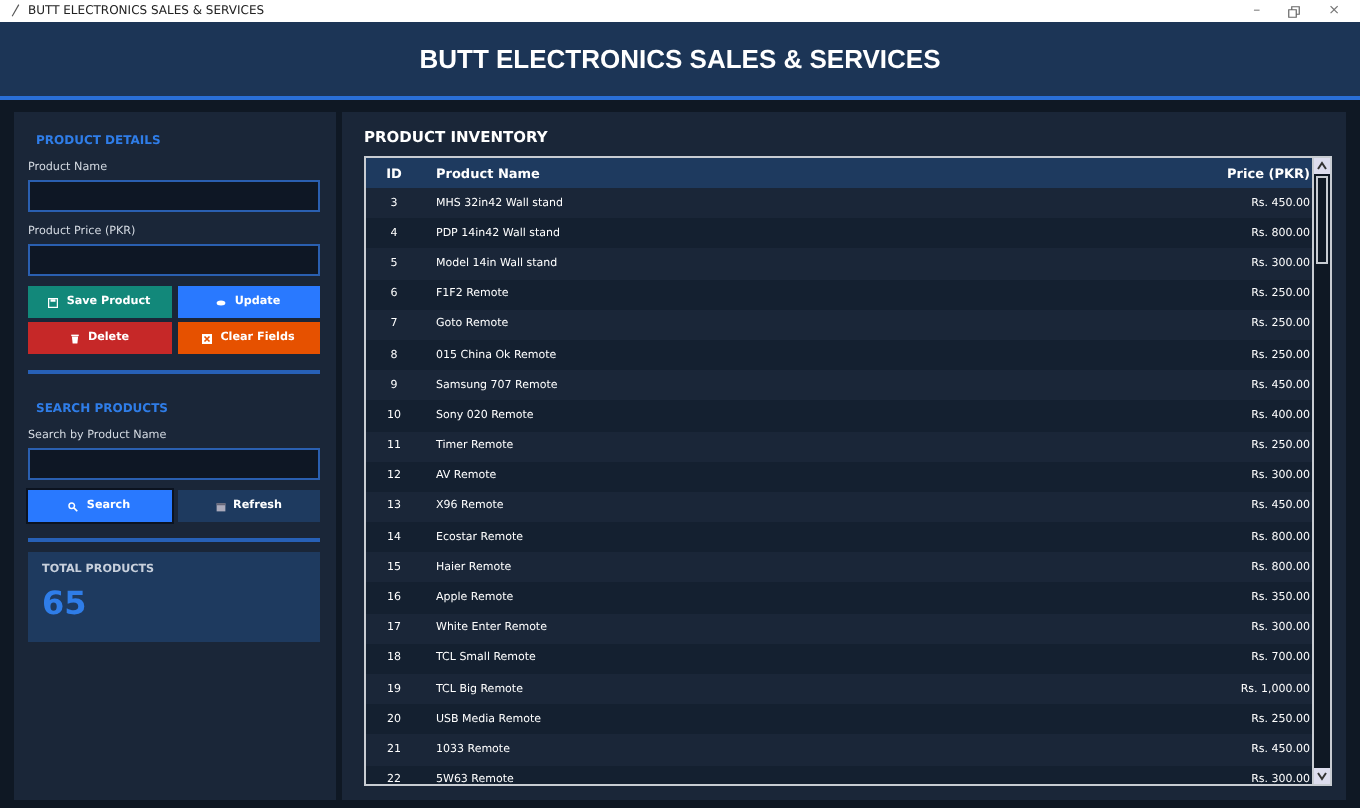 This screenshot has height=808, width=1360. I want to click on search-field, so click(174, 464).